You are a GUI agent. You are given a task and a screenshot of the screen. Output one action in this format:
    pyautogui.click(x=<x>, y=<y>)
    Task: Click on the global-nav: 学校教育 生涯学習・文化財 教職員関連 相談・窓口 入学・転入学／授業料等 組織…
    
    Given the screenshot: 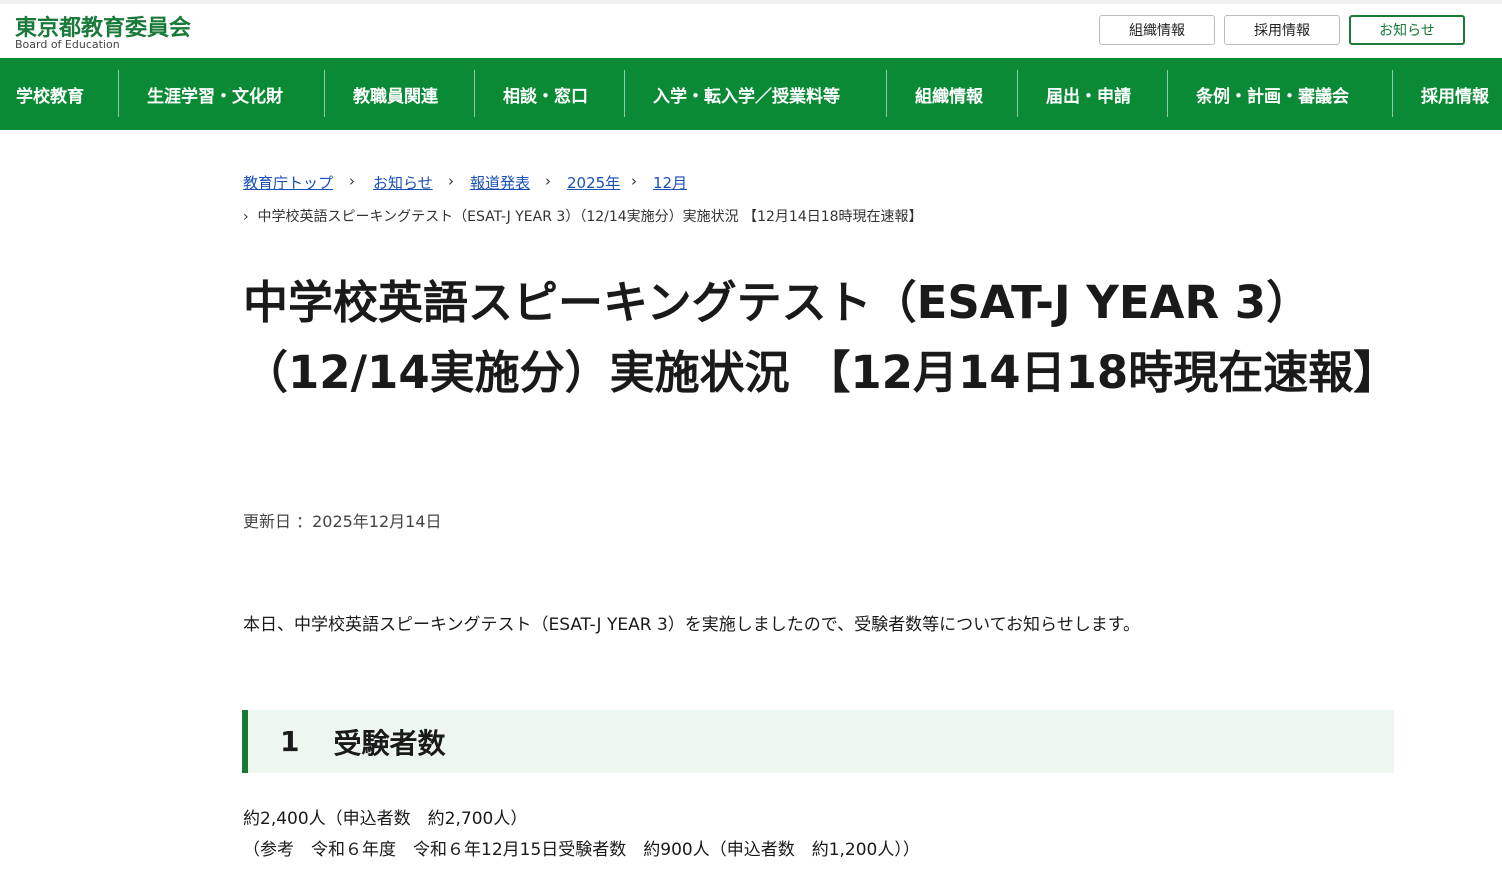 What is the action you would take?
    pyautogui.click(x=751, y=94)
    